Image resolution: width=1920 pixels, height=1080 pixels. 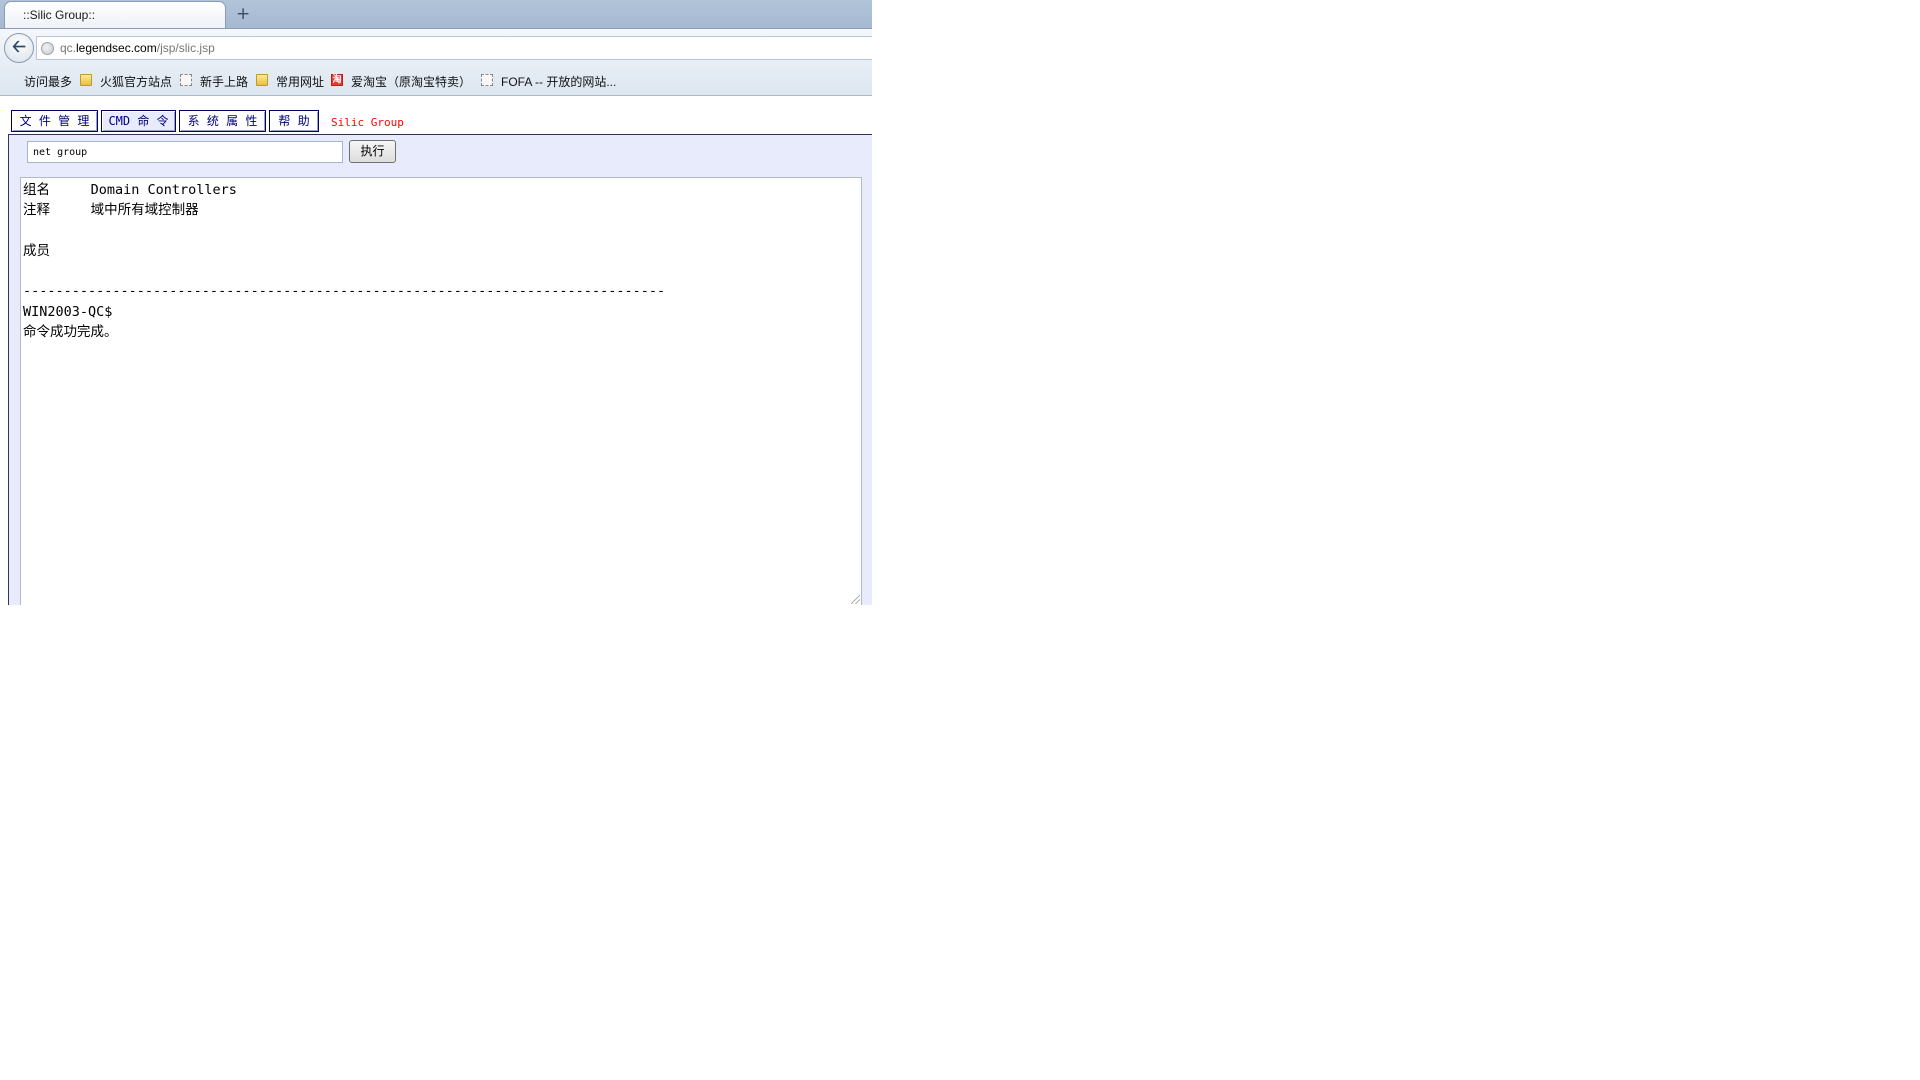 What do you see at coordinates (855, 599) in the screenshot?
I see `resize-grip-icon` at bounding box center [855, 599].